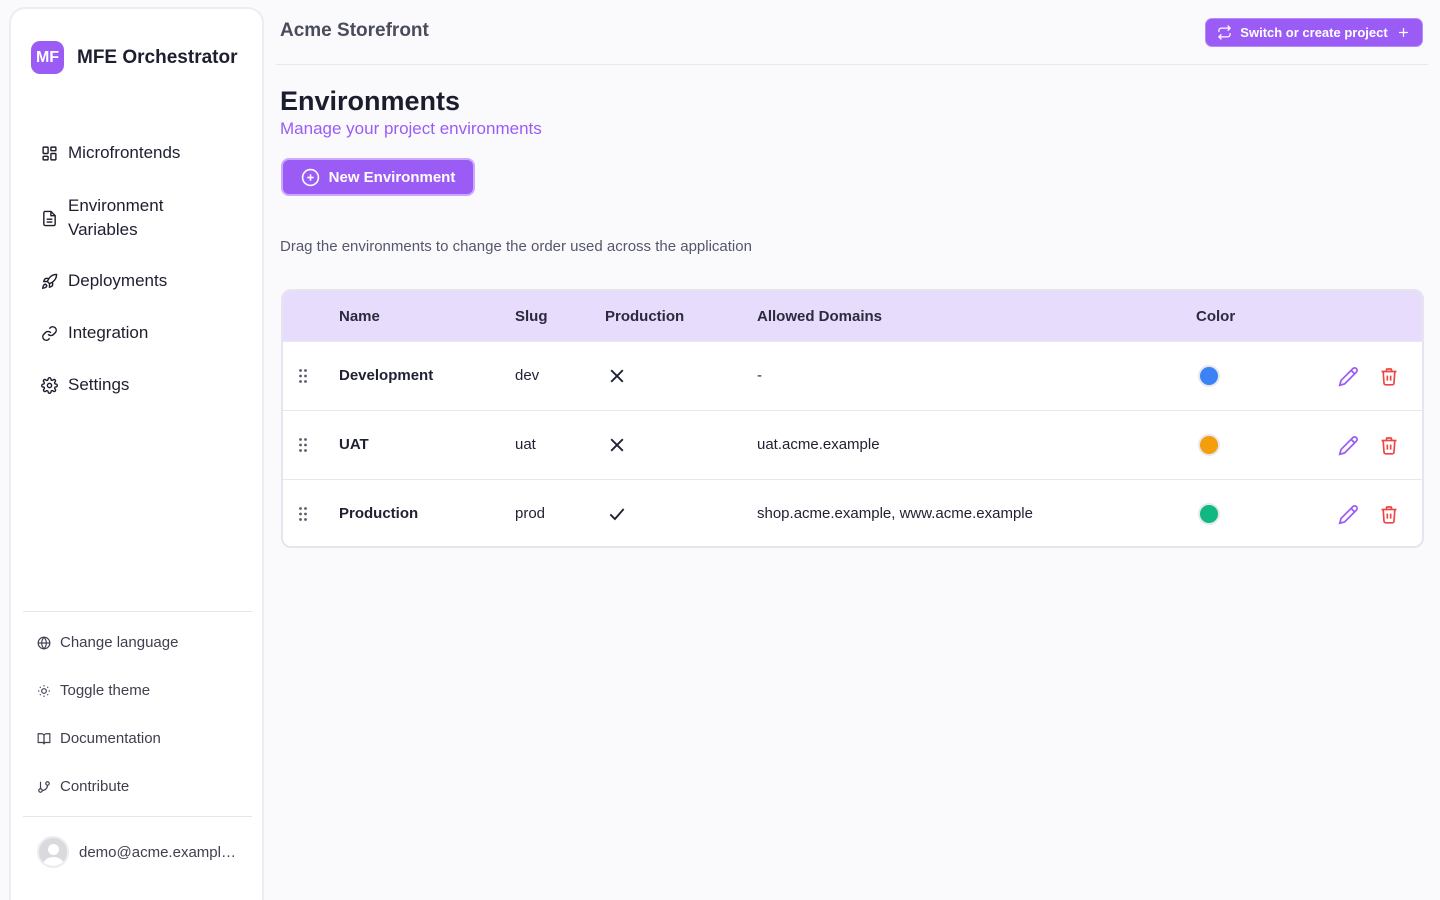 This screenshot has height=900, width=1440. Describe the element at coordinates (1403, 32) in the screenshot. I see `plus-icon` at that location.